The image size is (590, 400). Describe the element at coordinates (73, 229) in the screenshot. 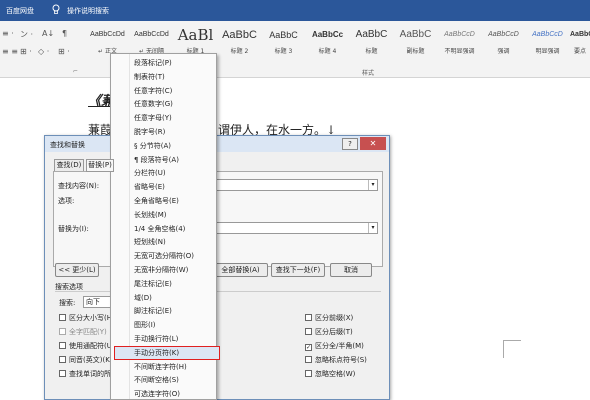

I see `replace-with-label: 替换为(I):` at that location.